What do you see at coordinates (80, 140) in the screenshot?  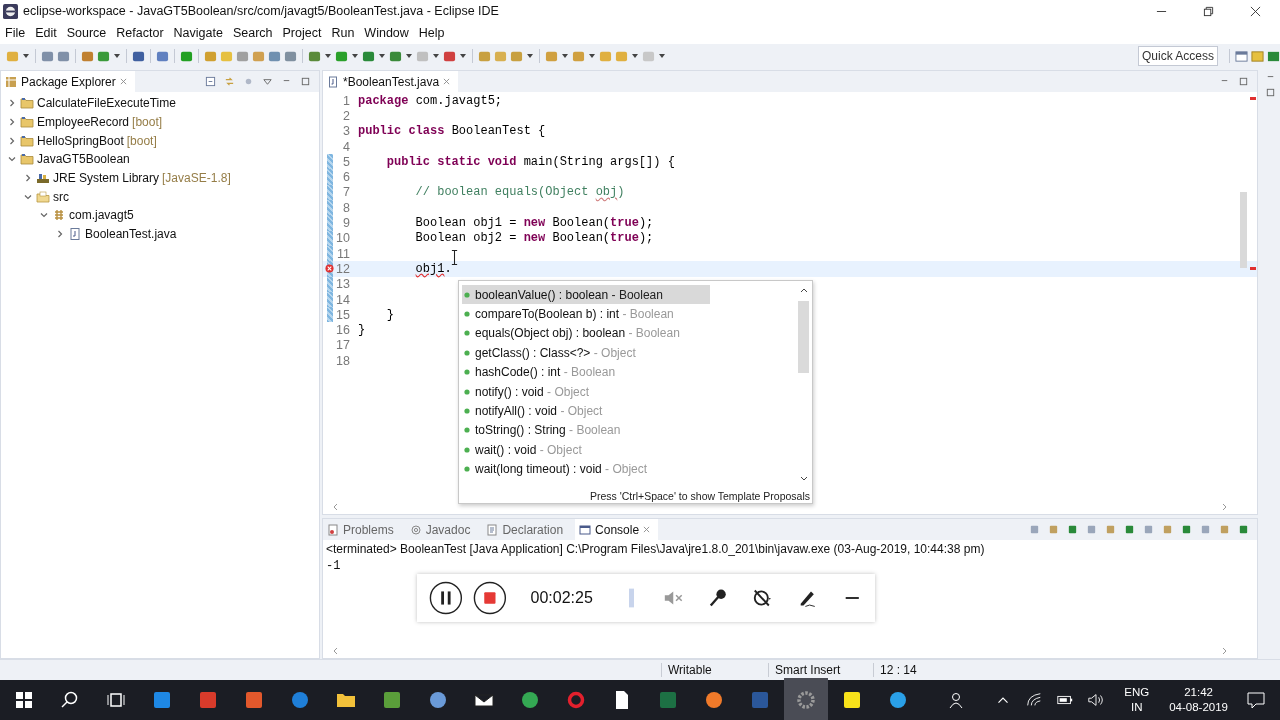 I see `tree-item: HelloSpringBoot` at bounding box center [80, 140].